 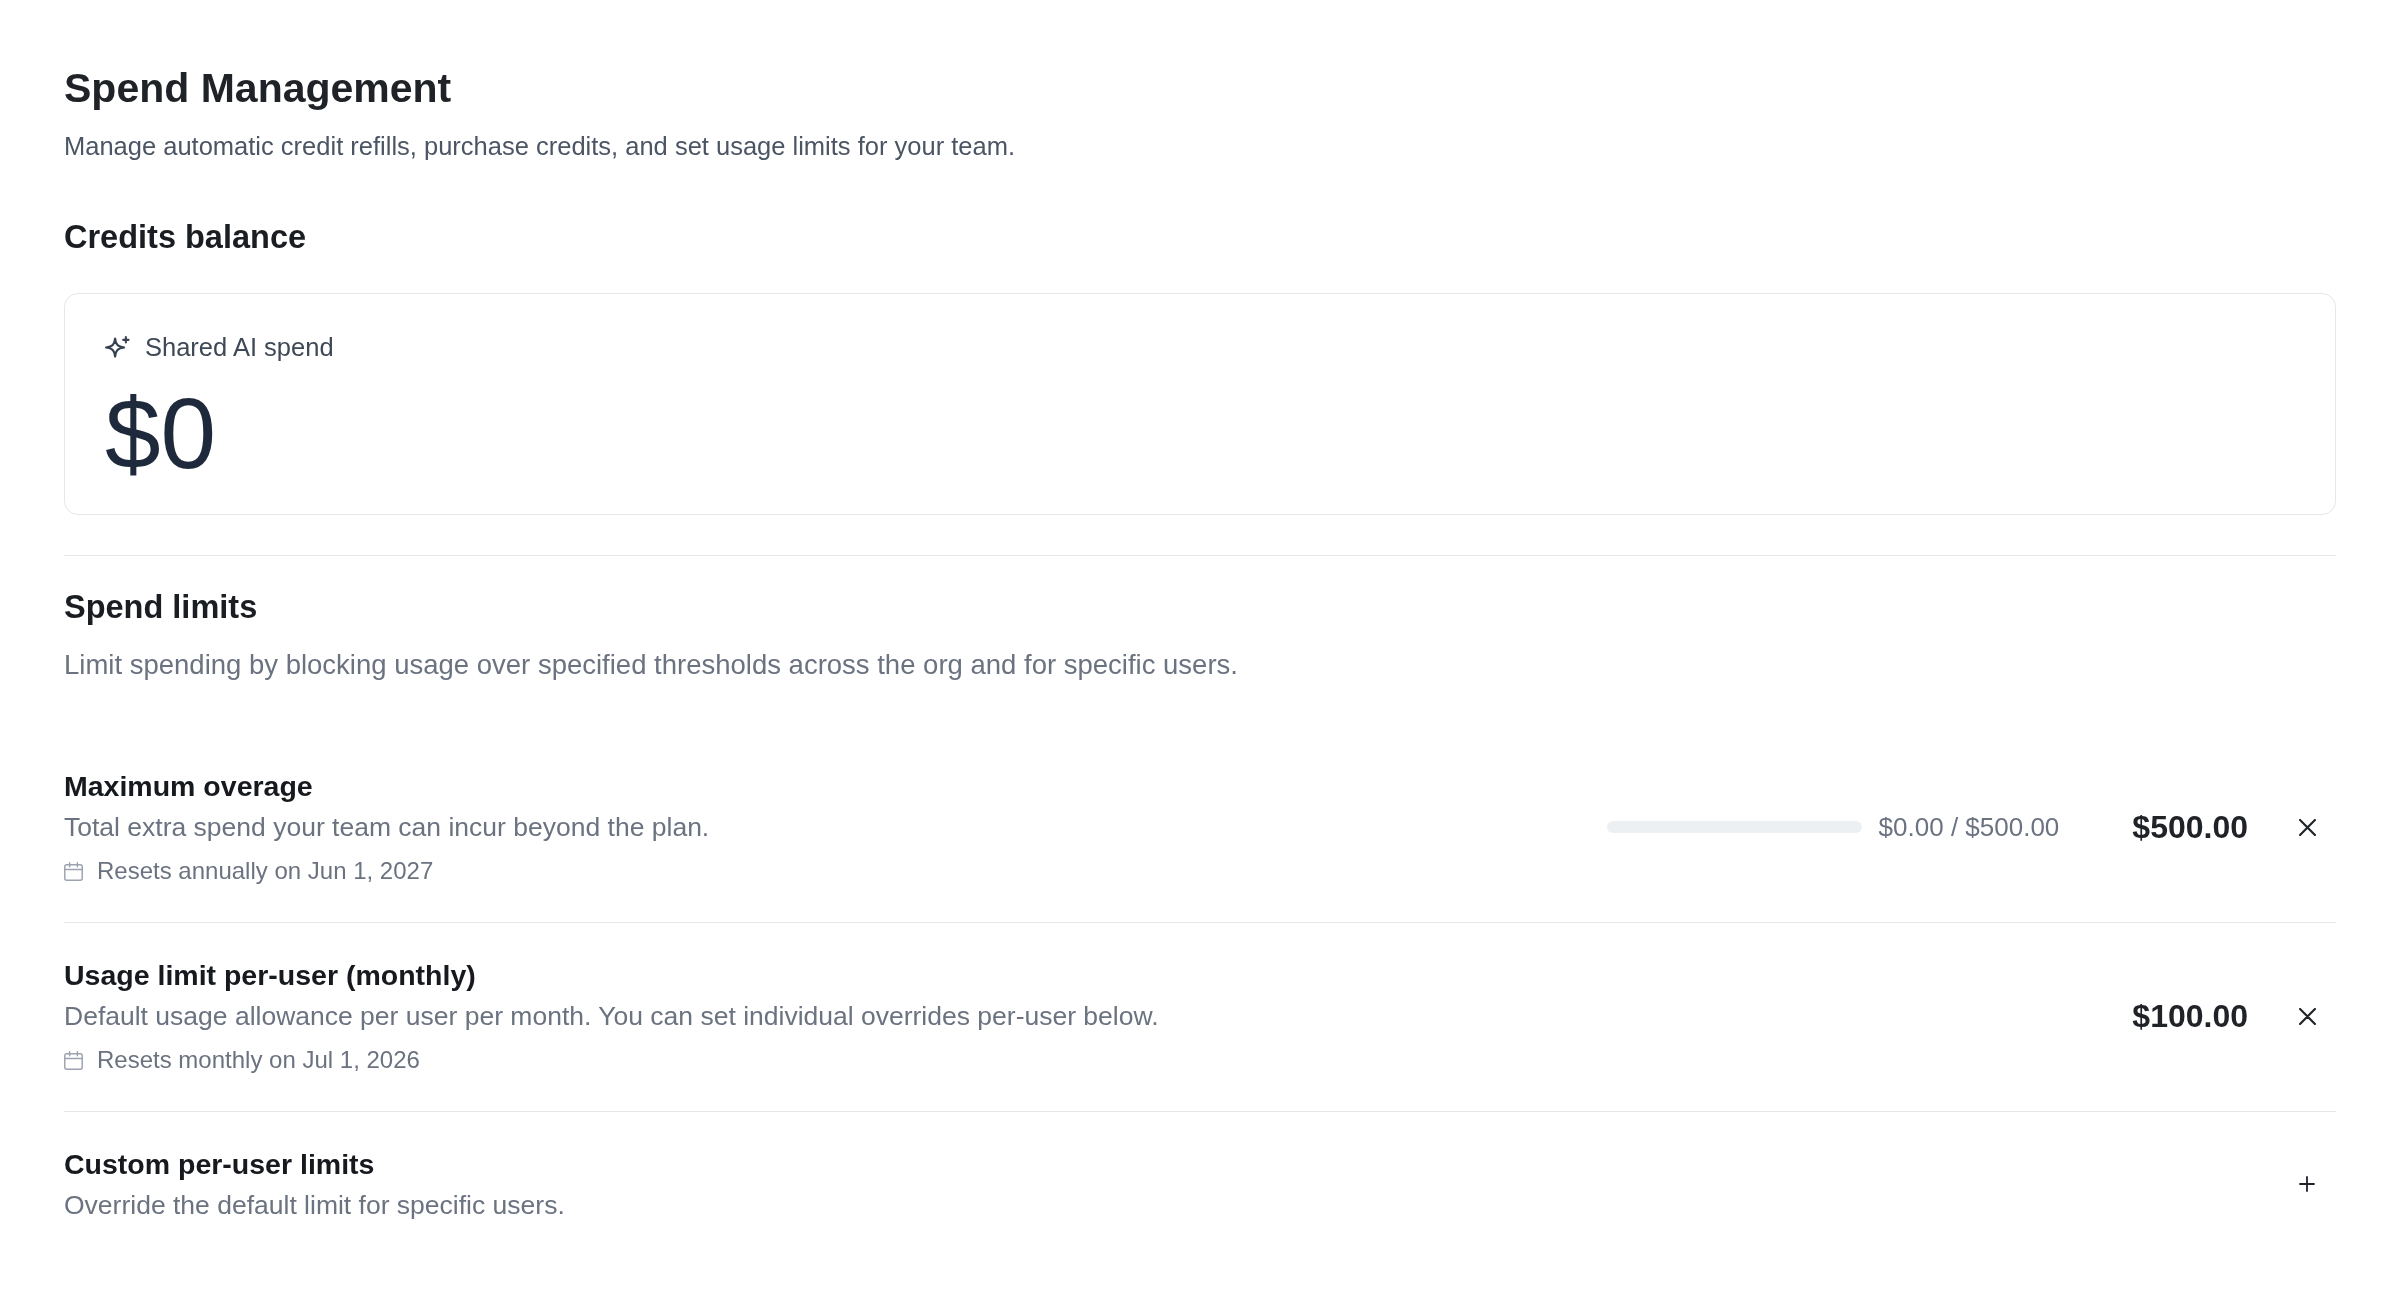 I want to click on page-title: Spend Management, so click(x=258, y=88).